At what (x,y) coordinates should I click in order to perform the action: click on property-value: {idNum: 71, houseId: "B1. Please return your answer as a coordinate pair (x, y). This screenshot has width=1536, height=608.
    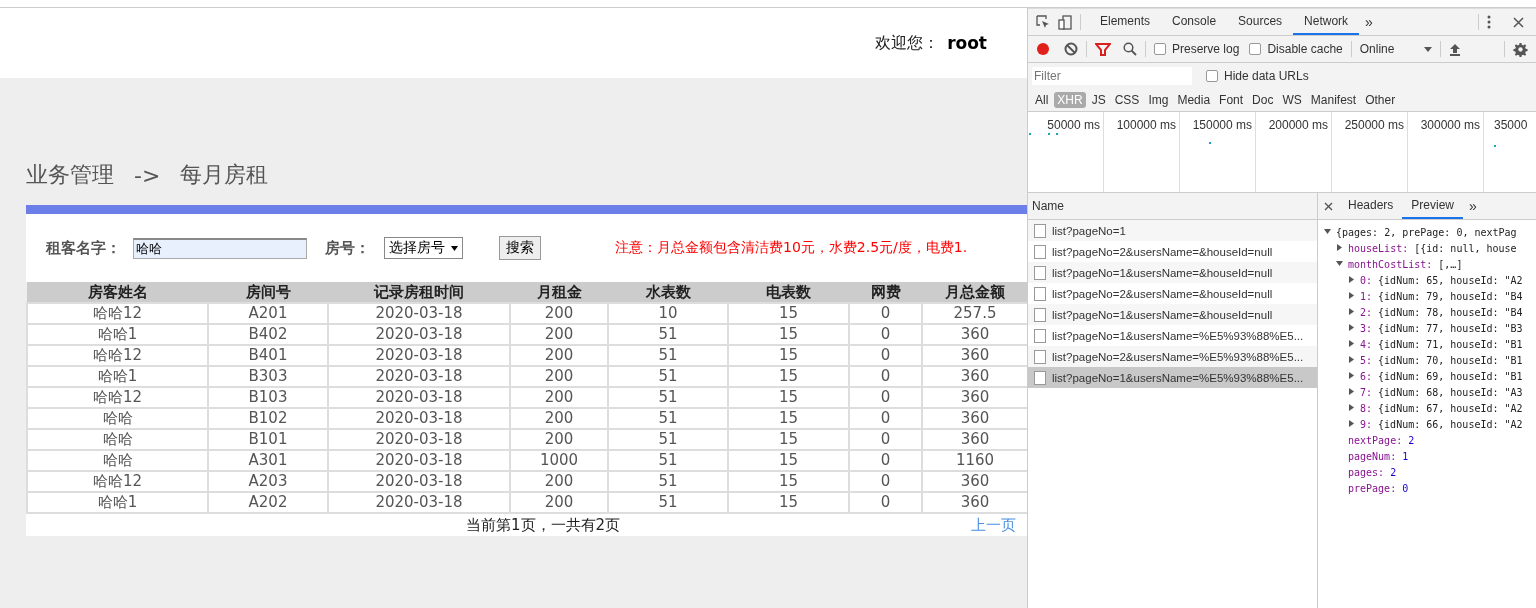
    Looking at the image, I should click on (1450, 344).